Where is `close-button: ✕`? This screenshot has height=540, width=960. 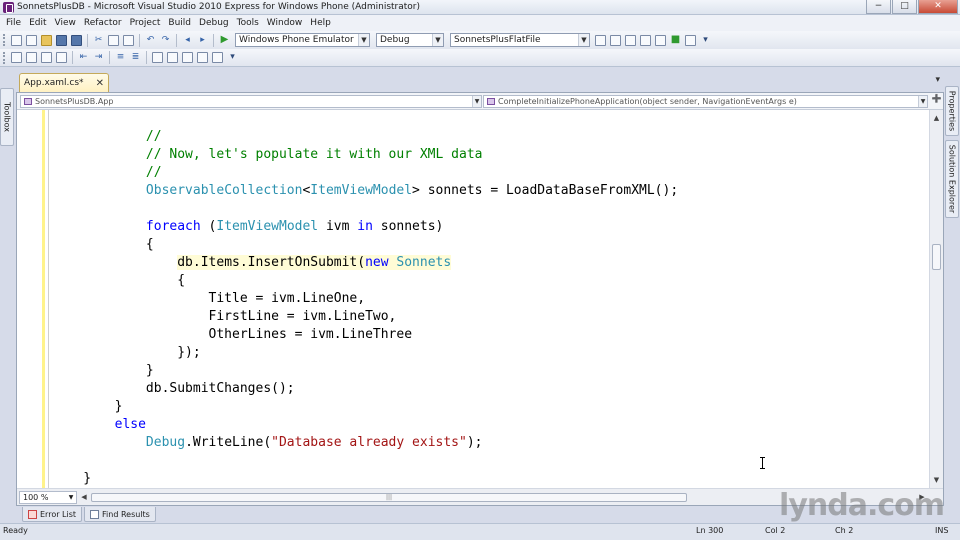 close-button: ✕ is located at coordinates (938, 7).